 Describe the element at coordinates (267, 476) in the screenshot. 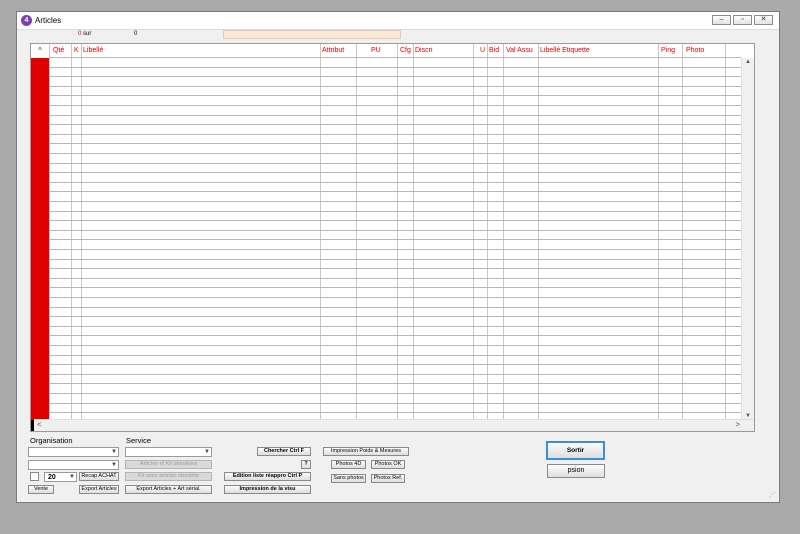

I see `edition-liste-button: Edition liste réappro Ctrl P` at that location.